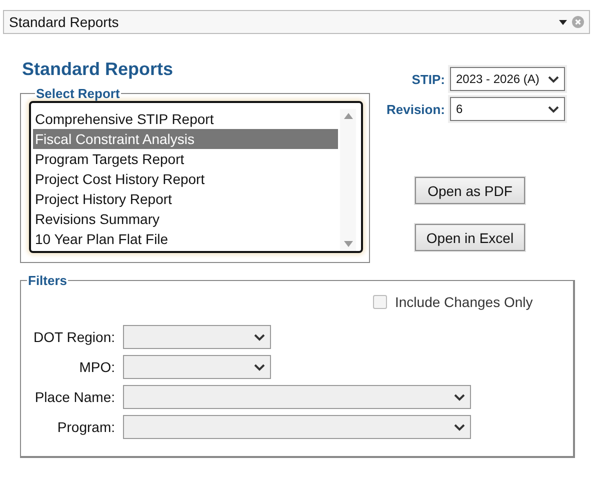 This screenshot has height=492, width=595. Describe the element at coordinates (563, 22) in the screenshot. I see `caret-down-icon` at that location.